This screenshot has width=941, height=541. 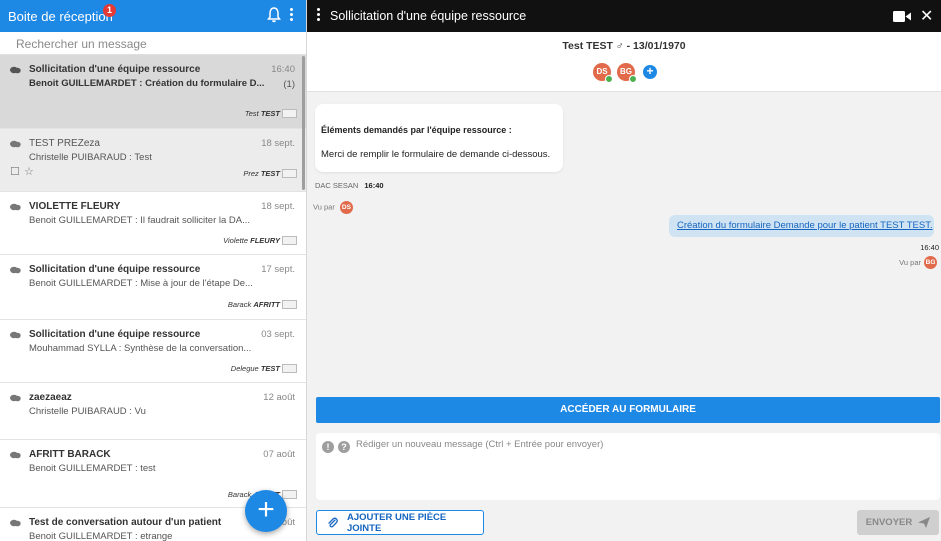 I want to click on send-button: ENVOYER, so click(x=898, y=522).